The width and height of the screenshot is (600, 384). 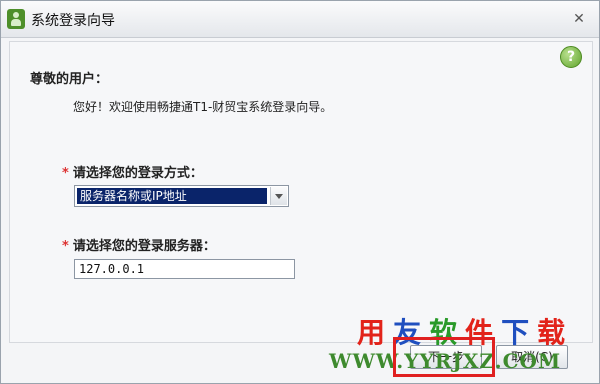 I want to click on watermark-char: 下, so click(x=519, y=332).